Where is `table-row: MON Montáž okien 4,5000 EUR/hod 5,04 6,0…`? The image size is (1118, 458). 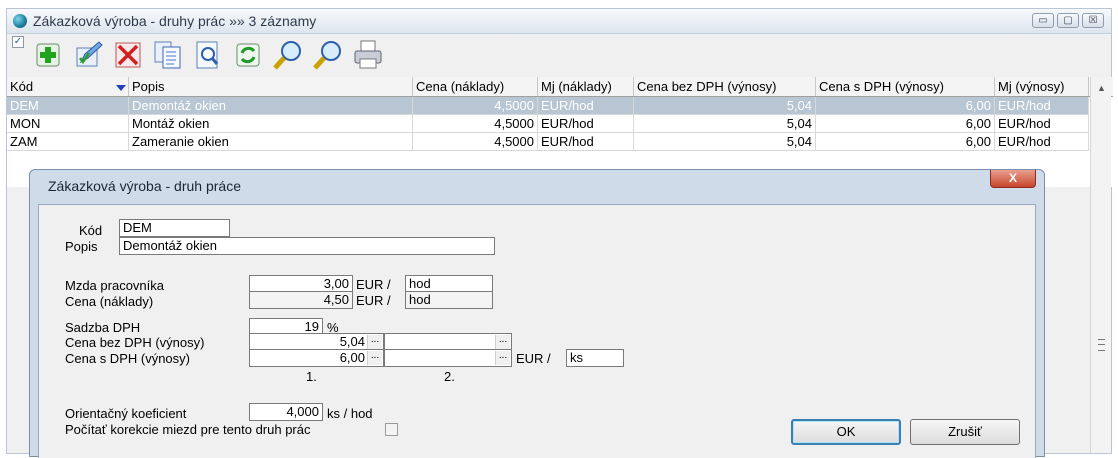
table-row: MON Montáž okien 4,5000 EUR/hod 5,04 6,0… is located at coordinates (548, 124).